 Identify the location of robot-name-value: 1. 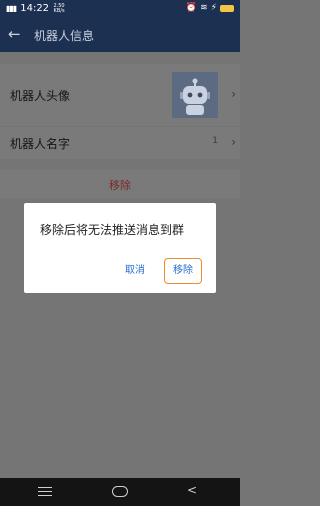
(215, 141).